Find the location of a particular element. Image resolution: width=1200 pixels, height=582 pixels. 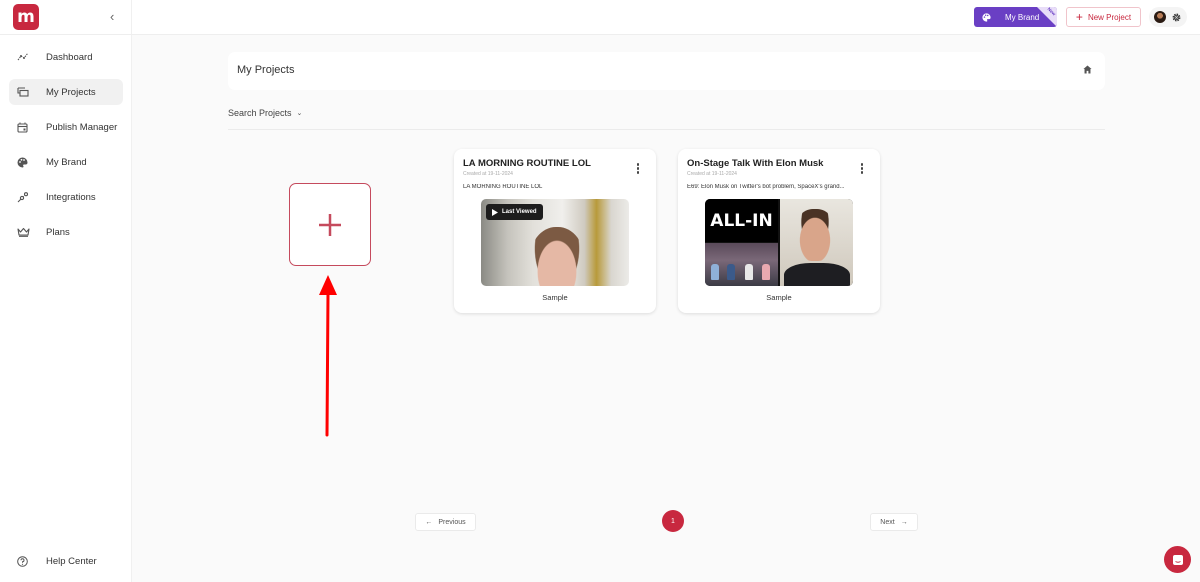

sidebar-item-dashboard: Dashboard is located at coordinates (66, 57).